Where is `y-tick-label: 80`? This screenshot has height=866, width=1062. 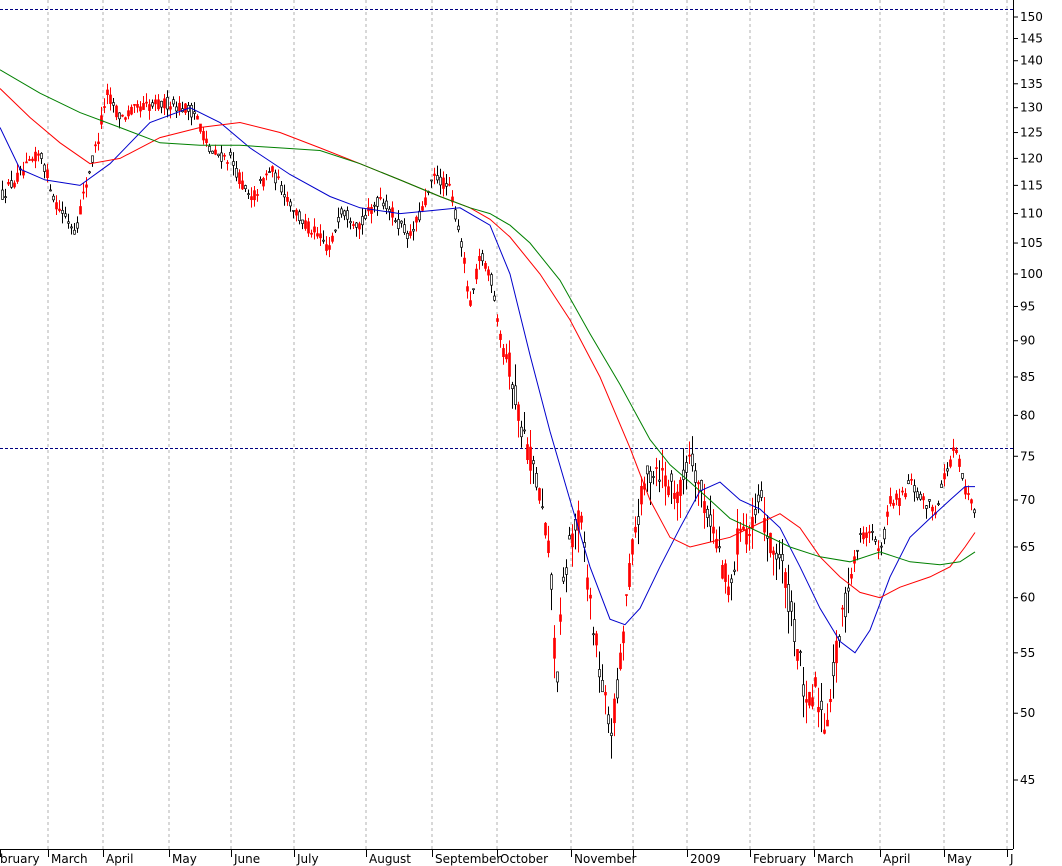 y-tick-label: 80 is located at coordinates (1027, 415).